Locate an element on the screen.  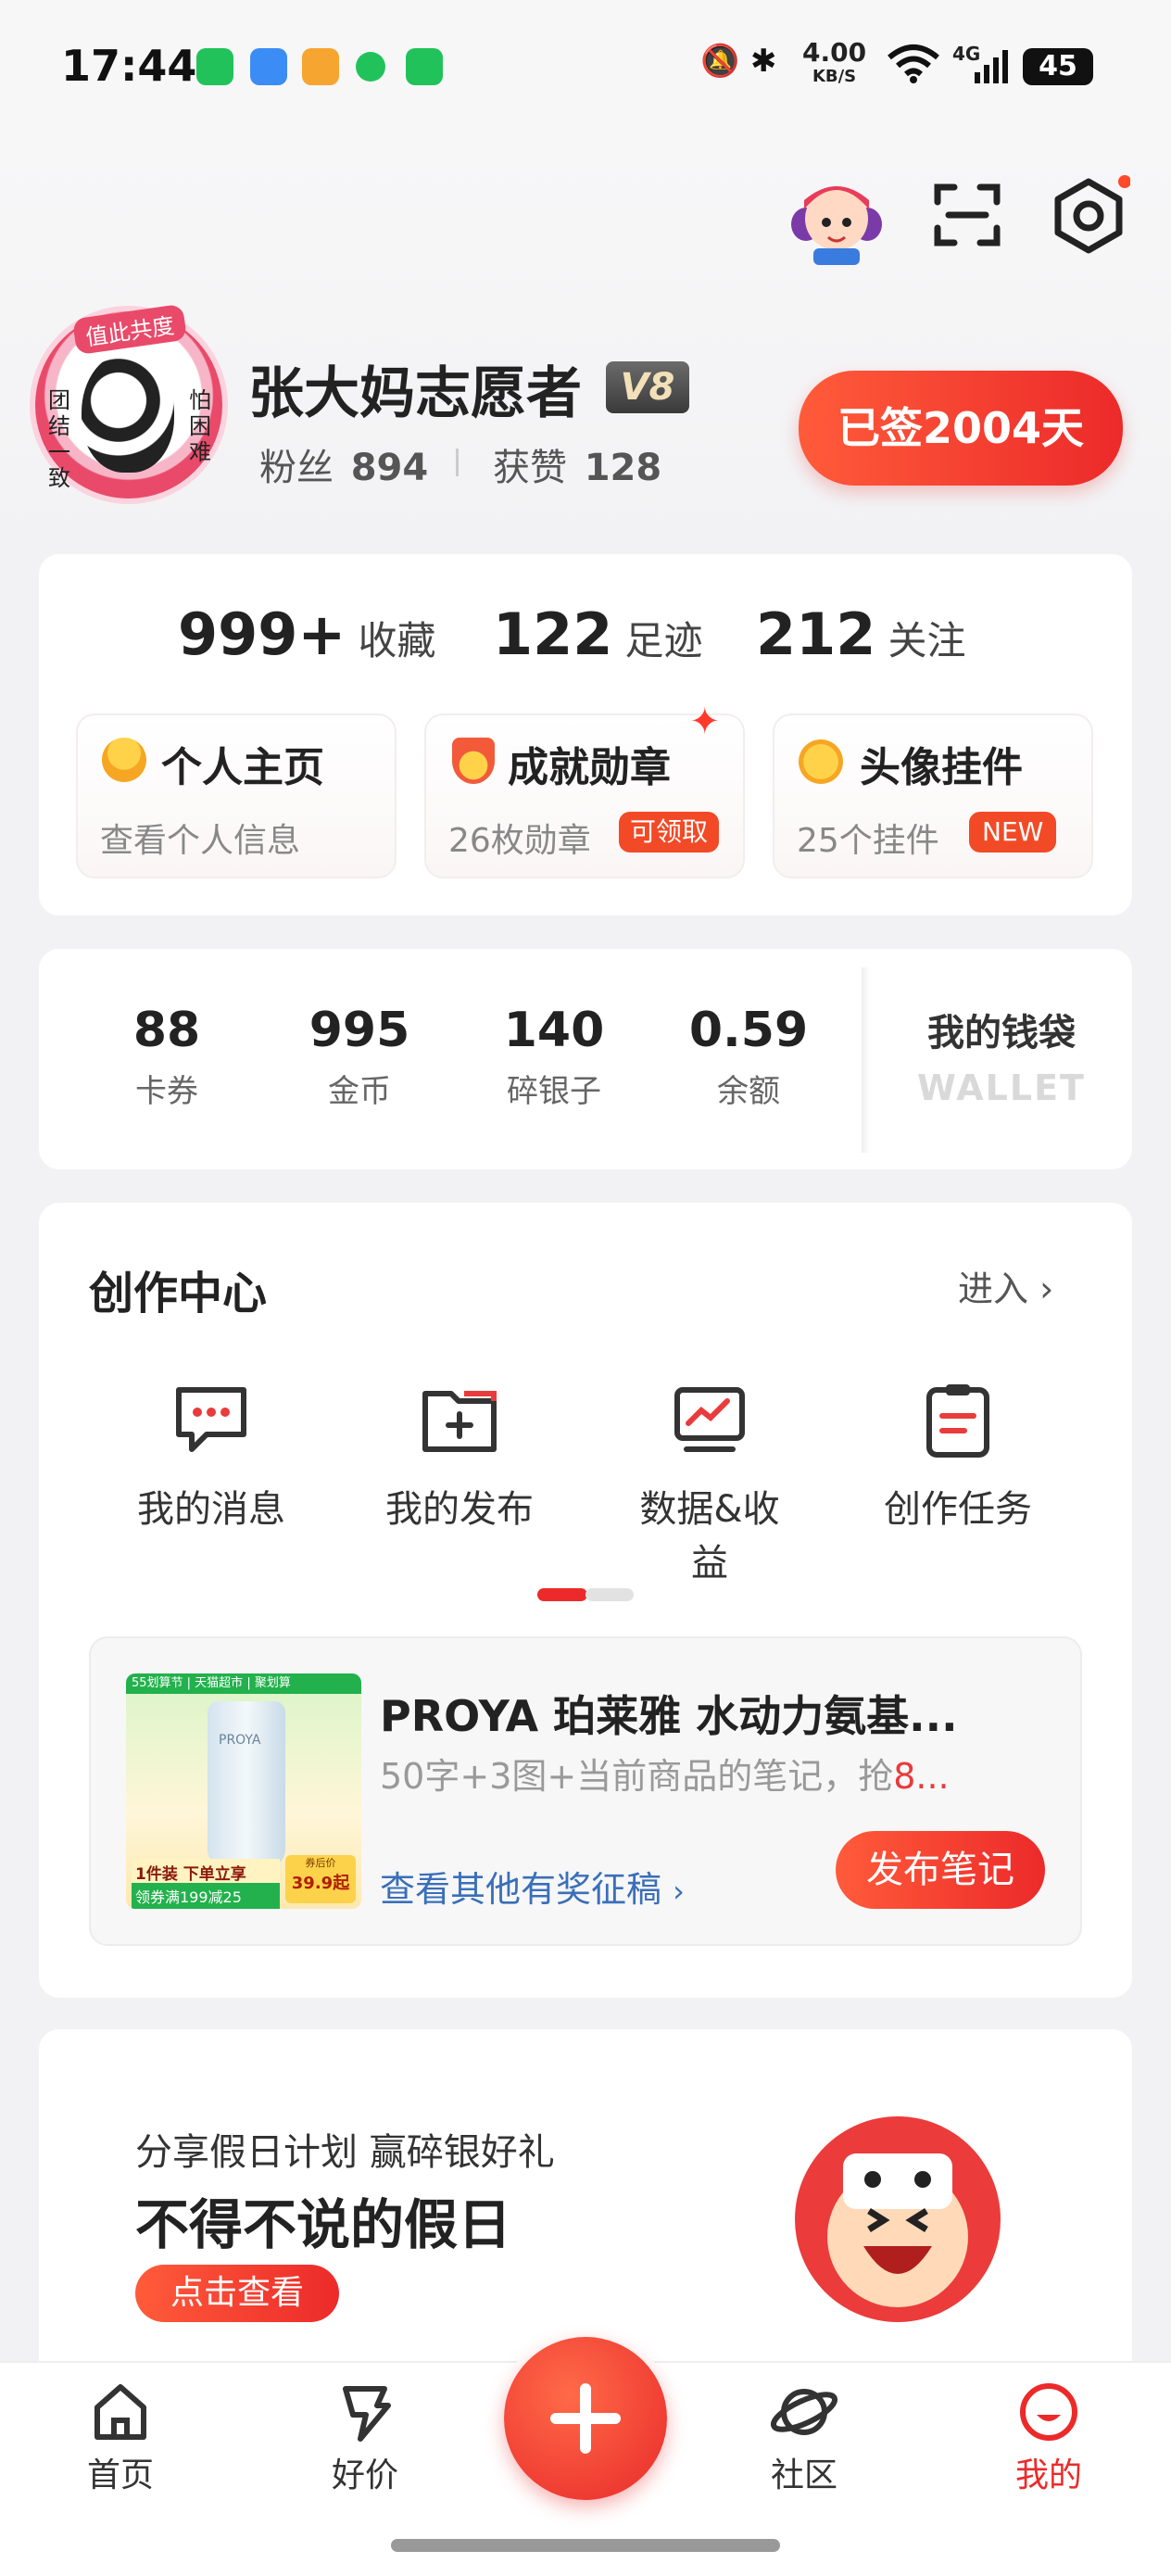
divider is located at coordinates (458, 462).